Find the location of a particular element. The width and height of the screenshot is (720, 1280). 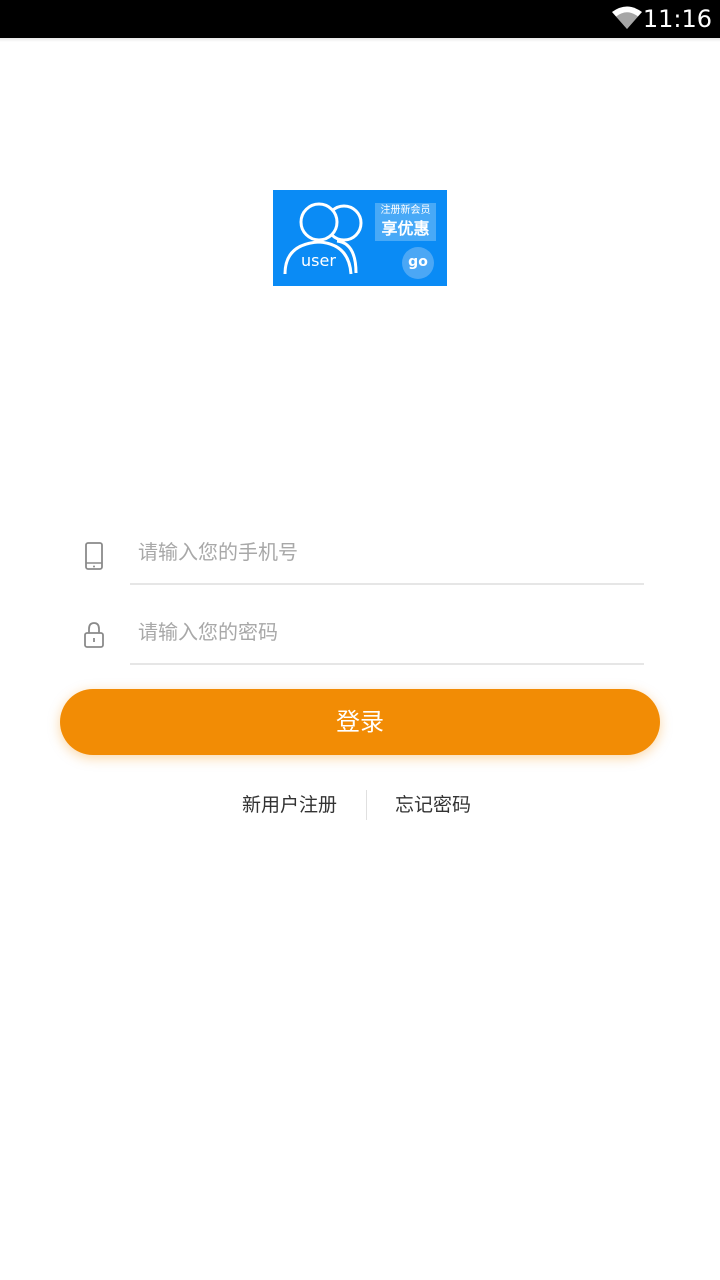

password-input is located at coordinates (387, 632).